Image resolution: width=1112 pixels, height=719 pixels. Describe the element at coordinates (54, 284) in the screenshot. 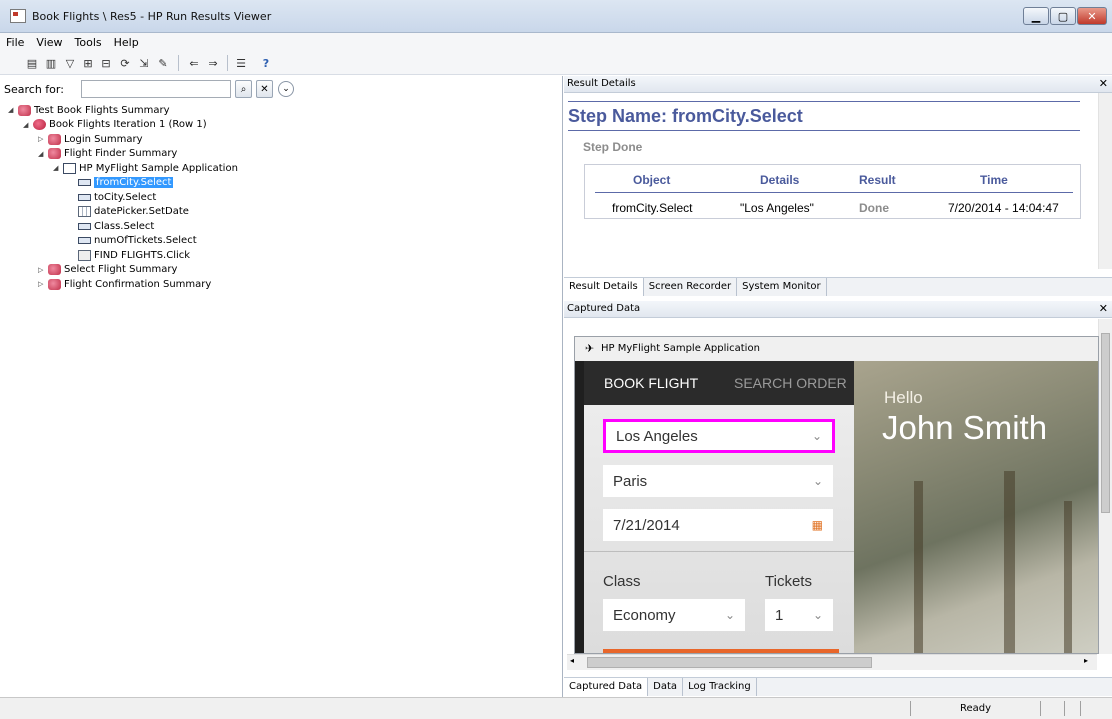

I see `summary-icon` at that location.